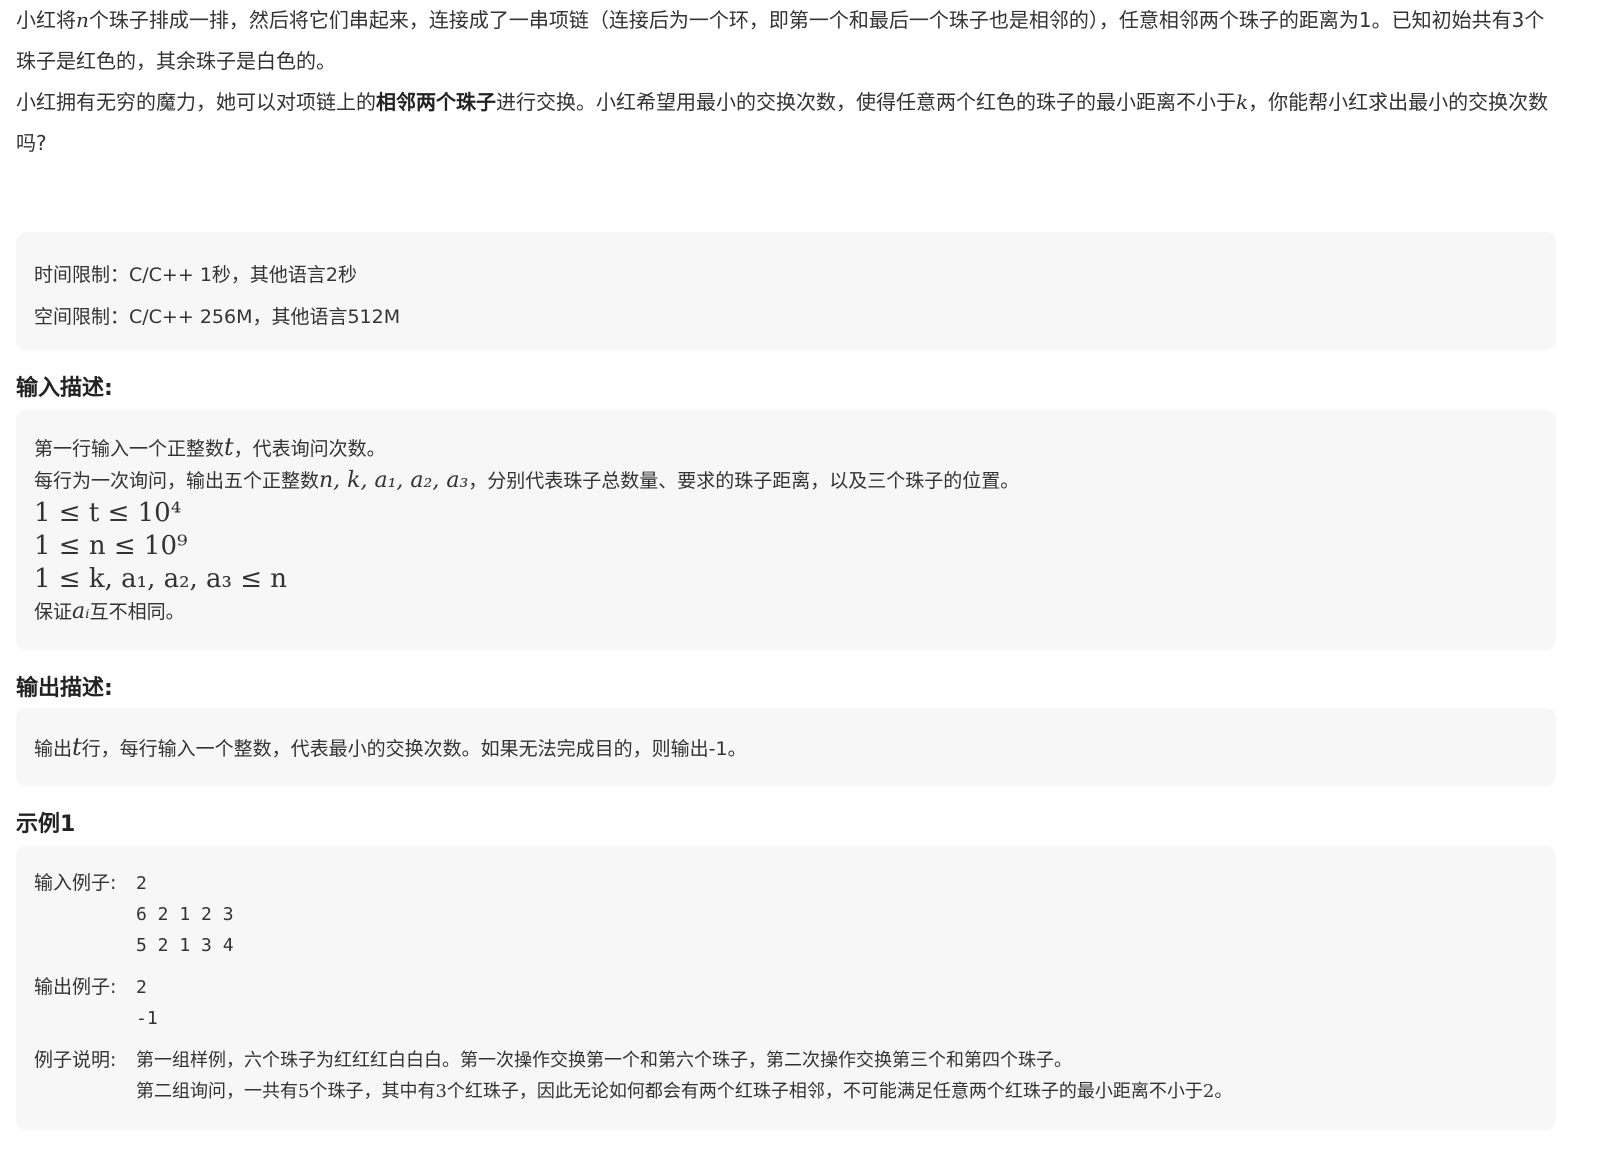 This screenshot has width=1605, height=1170. What do you see at coordinates (1242, 102) in the screenshot?
I see `math-var-k: k` at bounding box center [1242, 102].